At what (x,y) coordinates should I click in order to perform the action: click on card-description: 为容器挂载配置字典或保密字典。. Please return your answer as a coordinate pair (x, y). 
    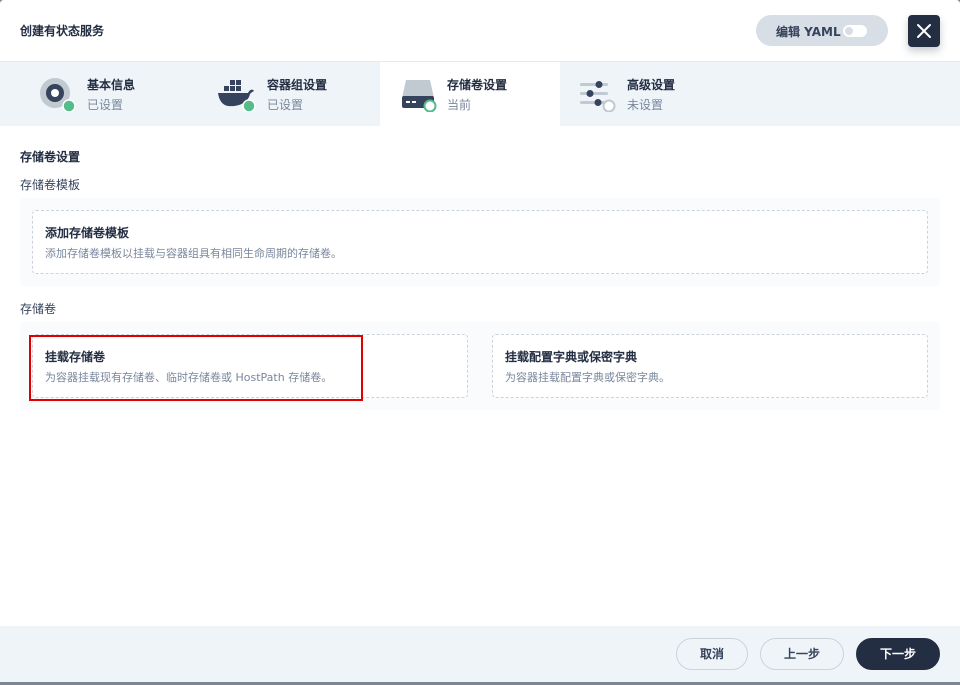
    Looking at the image, I should click on (587, 377).